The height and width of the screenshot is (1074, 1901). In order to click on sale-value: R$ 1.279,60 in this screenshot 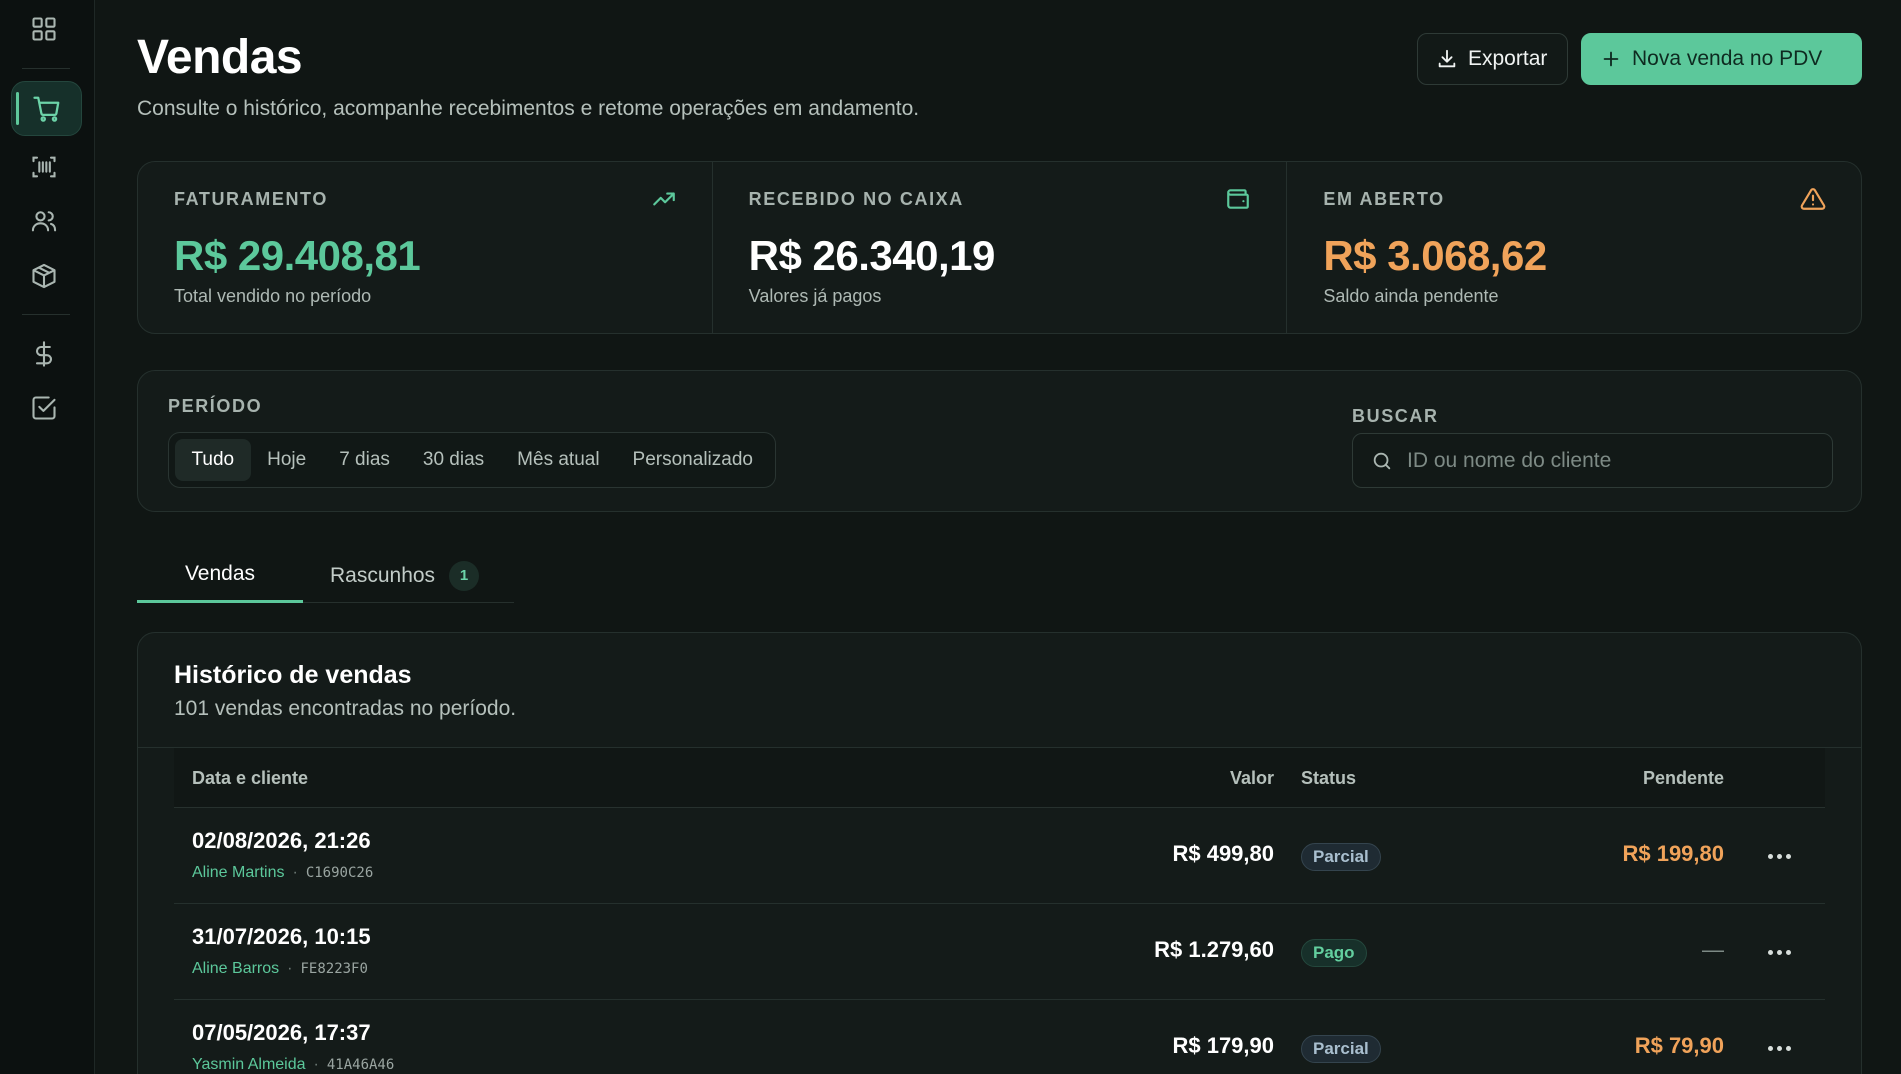, I will do `click(1214, 949)`.